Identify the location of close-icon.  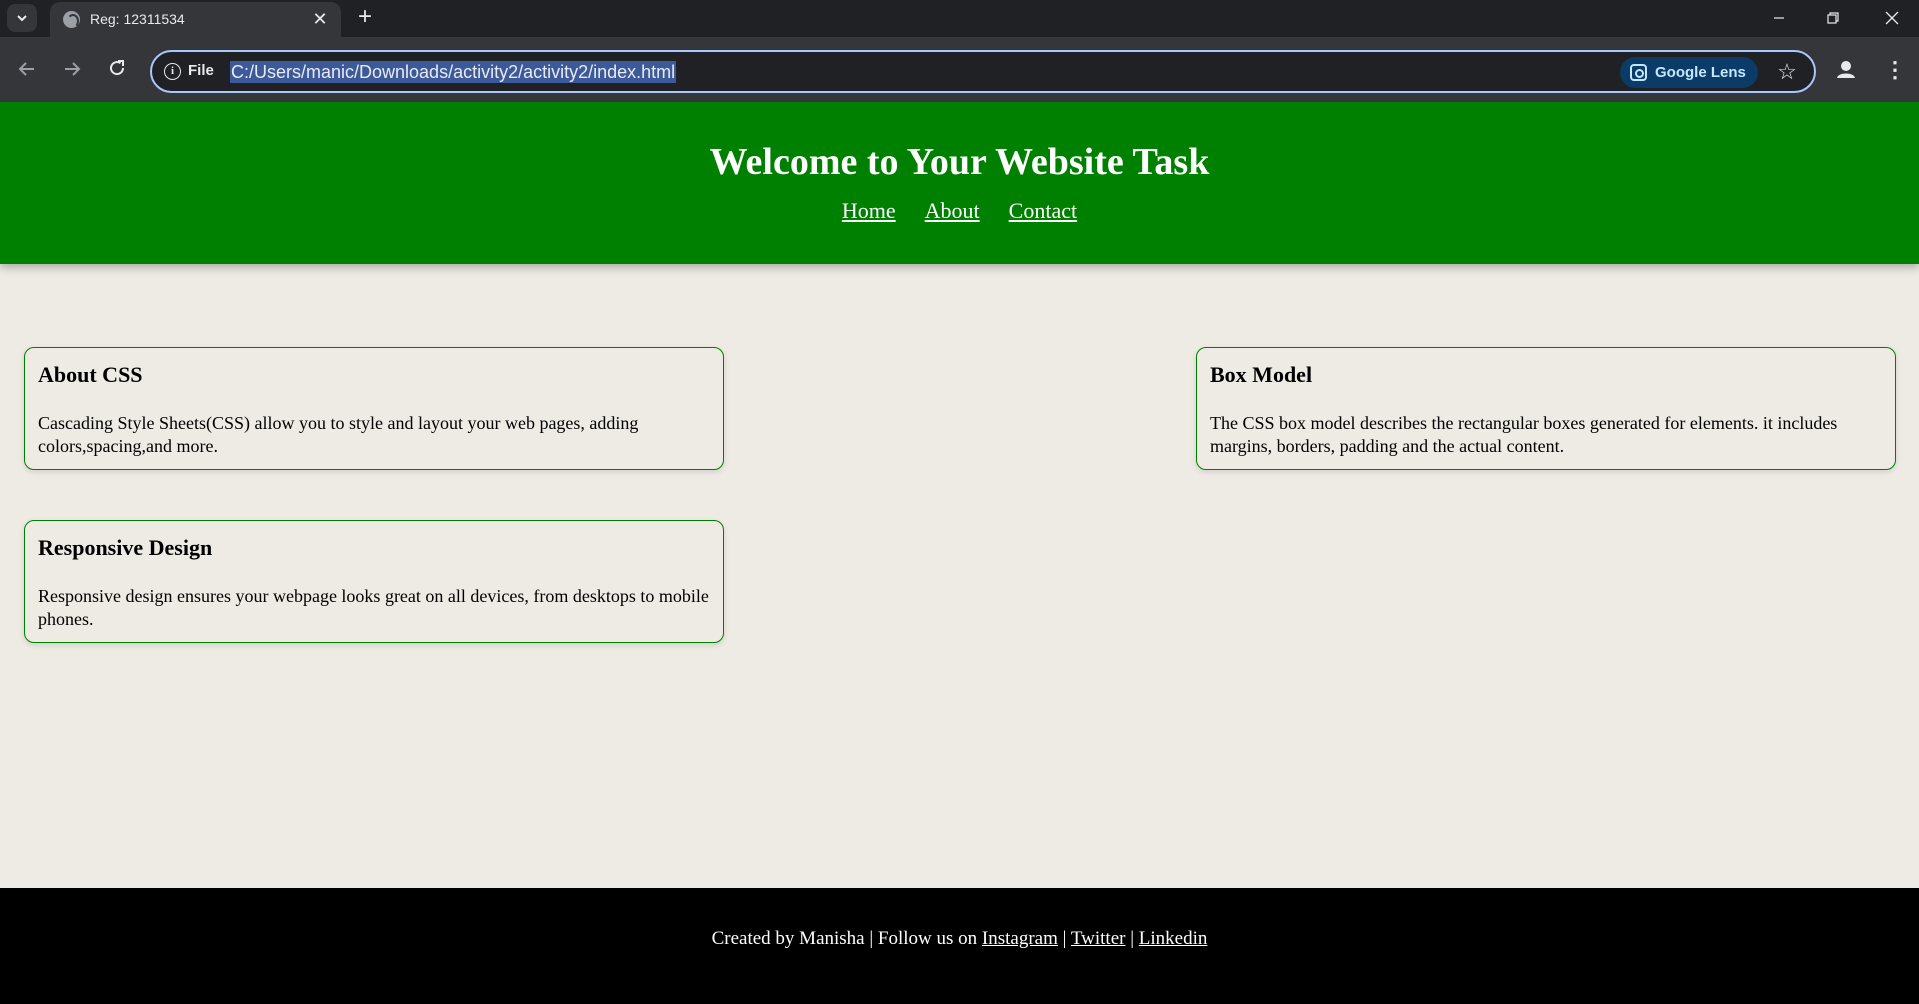
(1892, 18).